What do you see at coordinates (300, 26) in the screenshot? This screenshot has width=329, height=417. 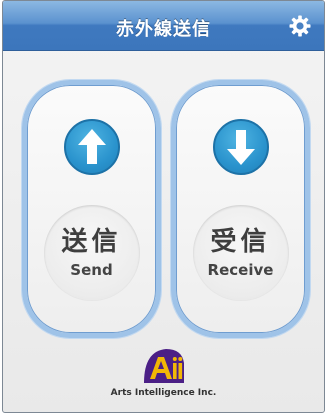 I see `gear-icon` at bounding box center [300, 26].